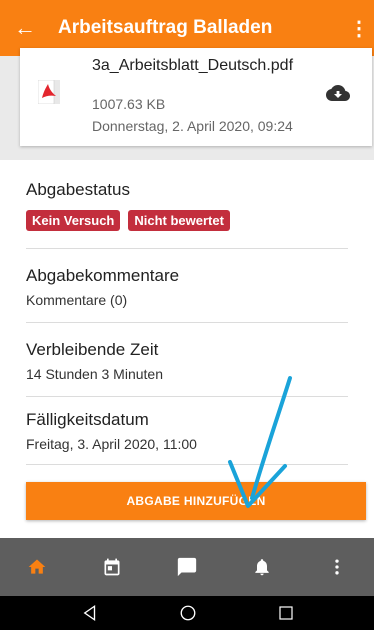 The width and height of the screenshot is (374, 630). Describe the element at coordinates (165, 27) in the screenshot. I see `page-title: Arbeitsauftrag Balladen` at that location.